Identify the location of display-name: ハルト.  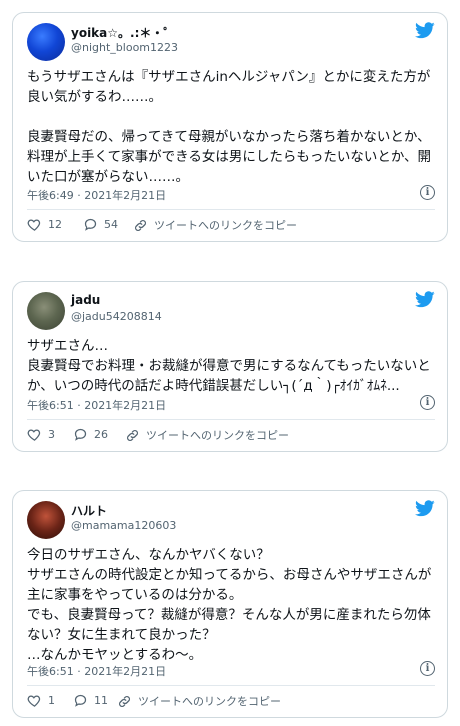
(89, 510).